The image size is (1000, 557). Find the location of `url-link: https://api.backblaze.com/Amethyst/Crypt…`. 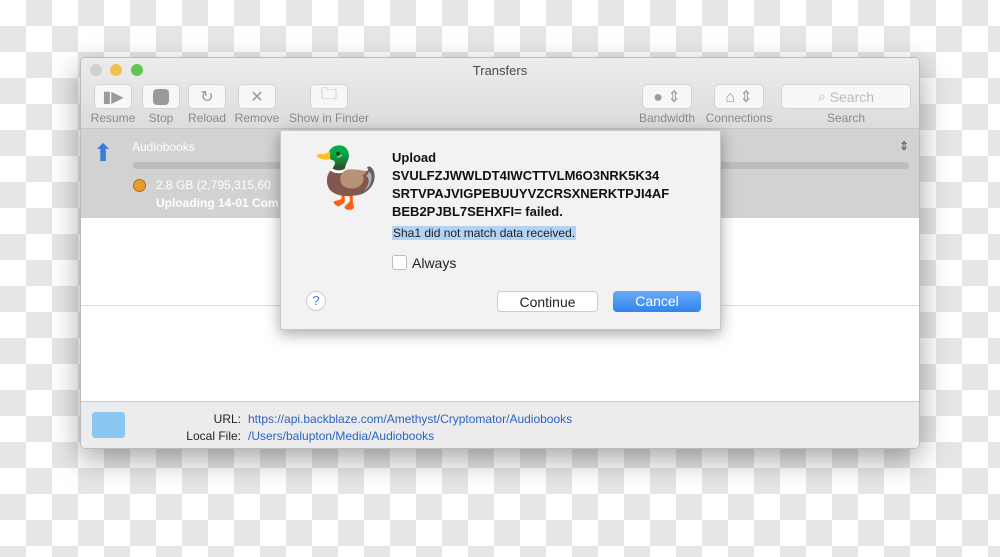

url-link: https://api.backblaze.com/Amethyst/Crypt… is located at coordinates (410, 419).